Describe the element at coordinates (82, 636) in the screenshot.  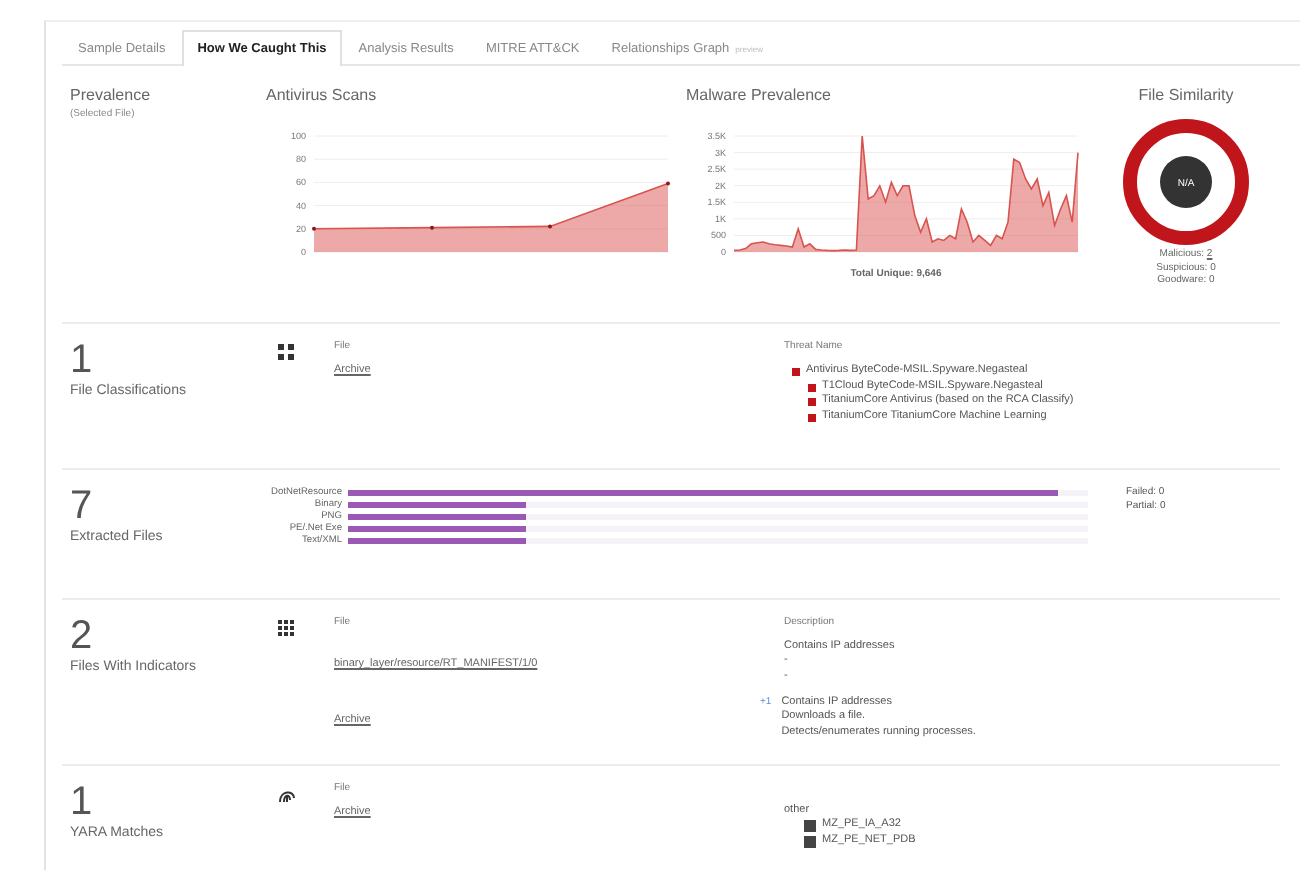
I see `count: 2` at that location.